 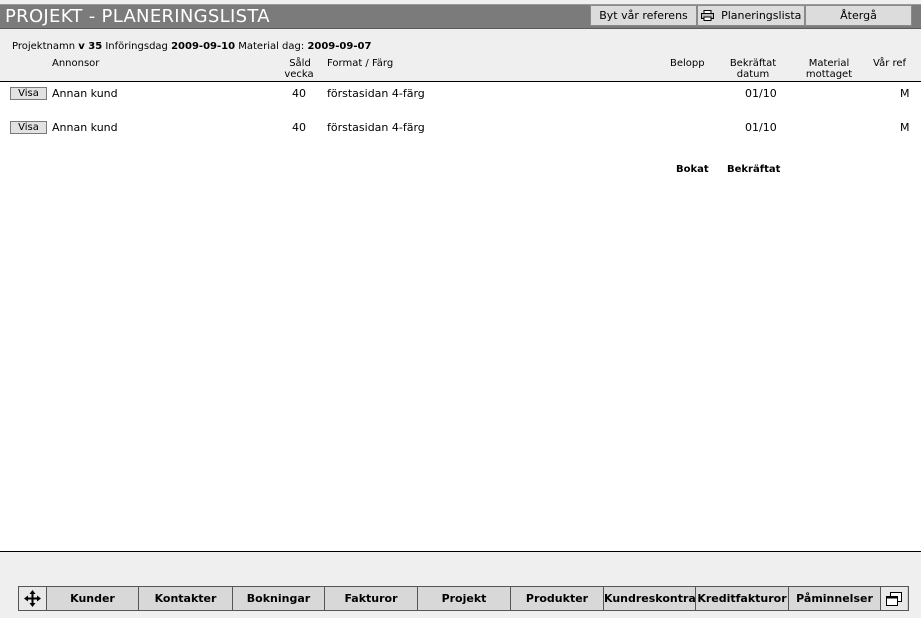 I want to click on nav-projekt: Projekt, so click(x=464, y=598).